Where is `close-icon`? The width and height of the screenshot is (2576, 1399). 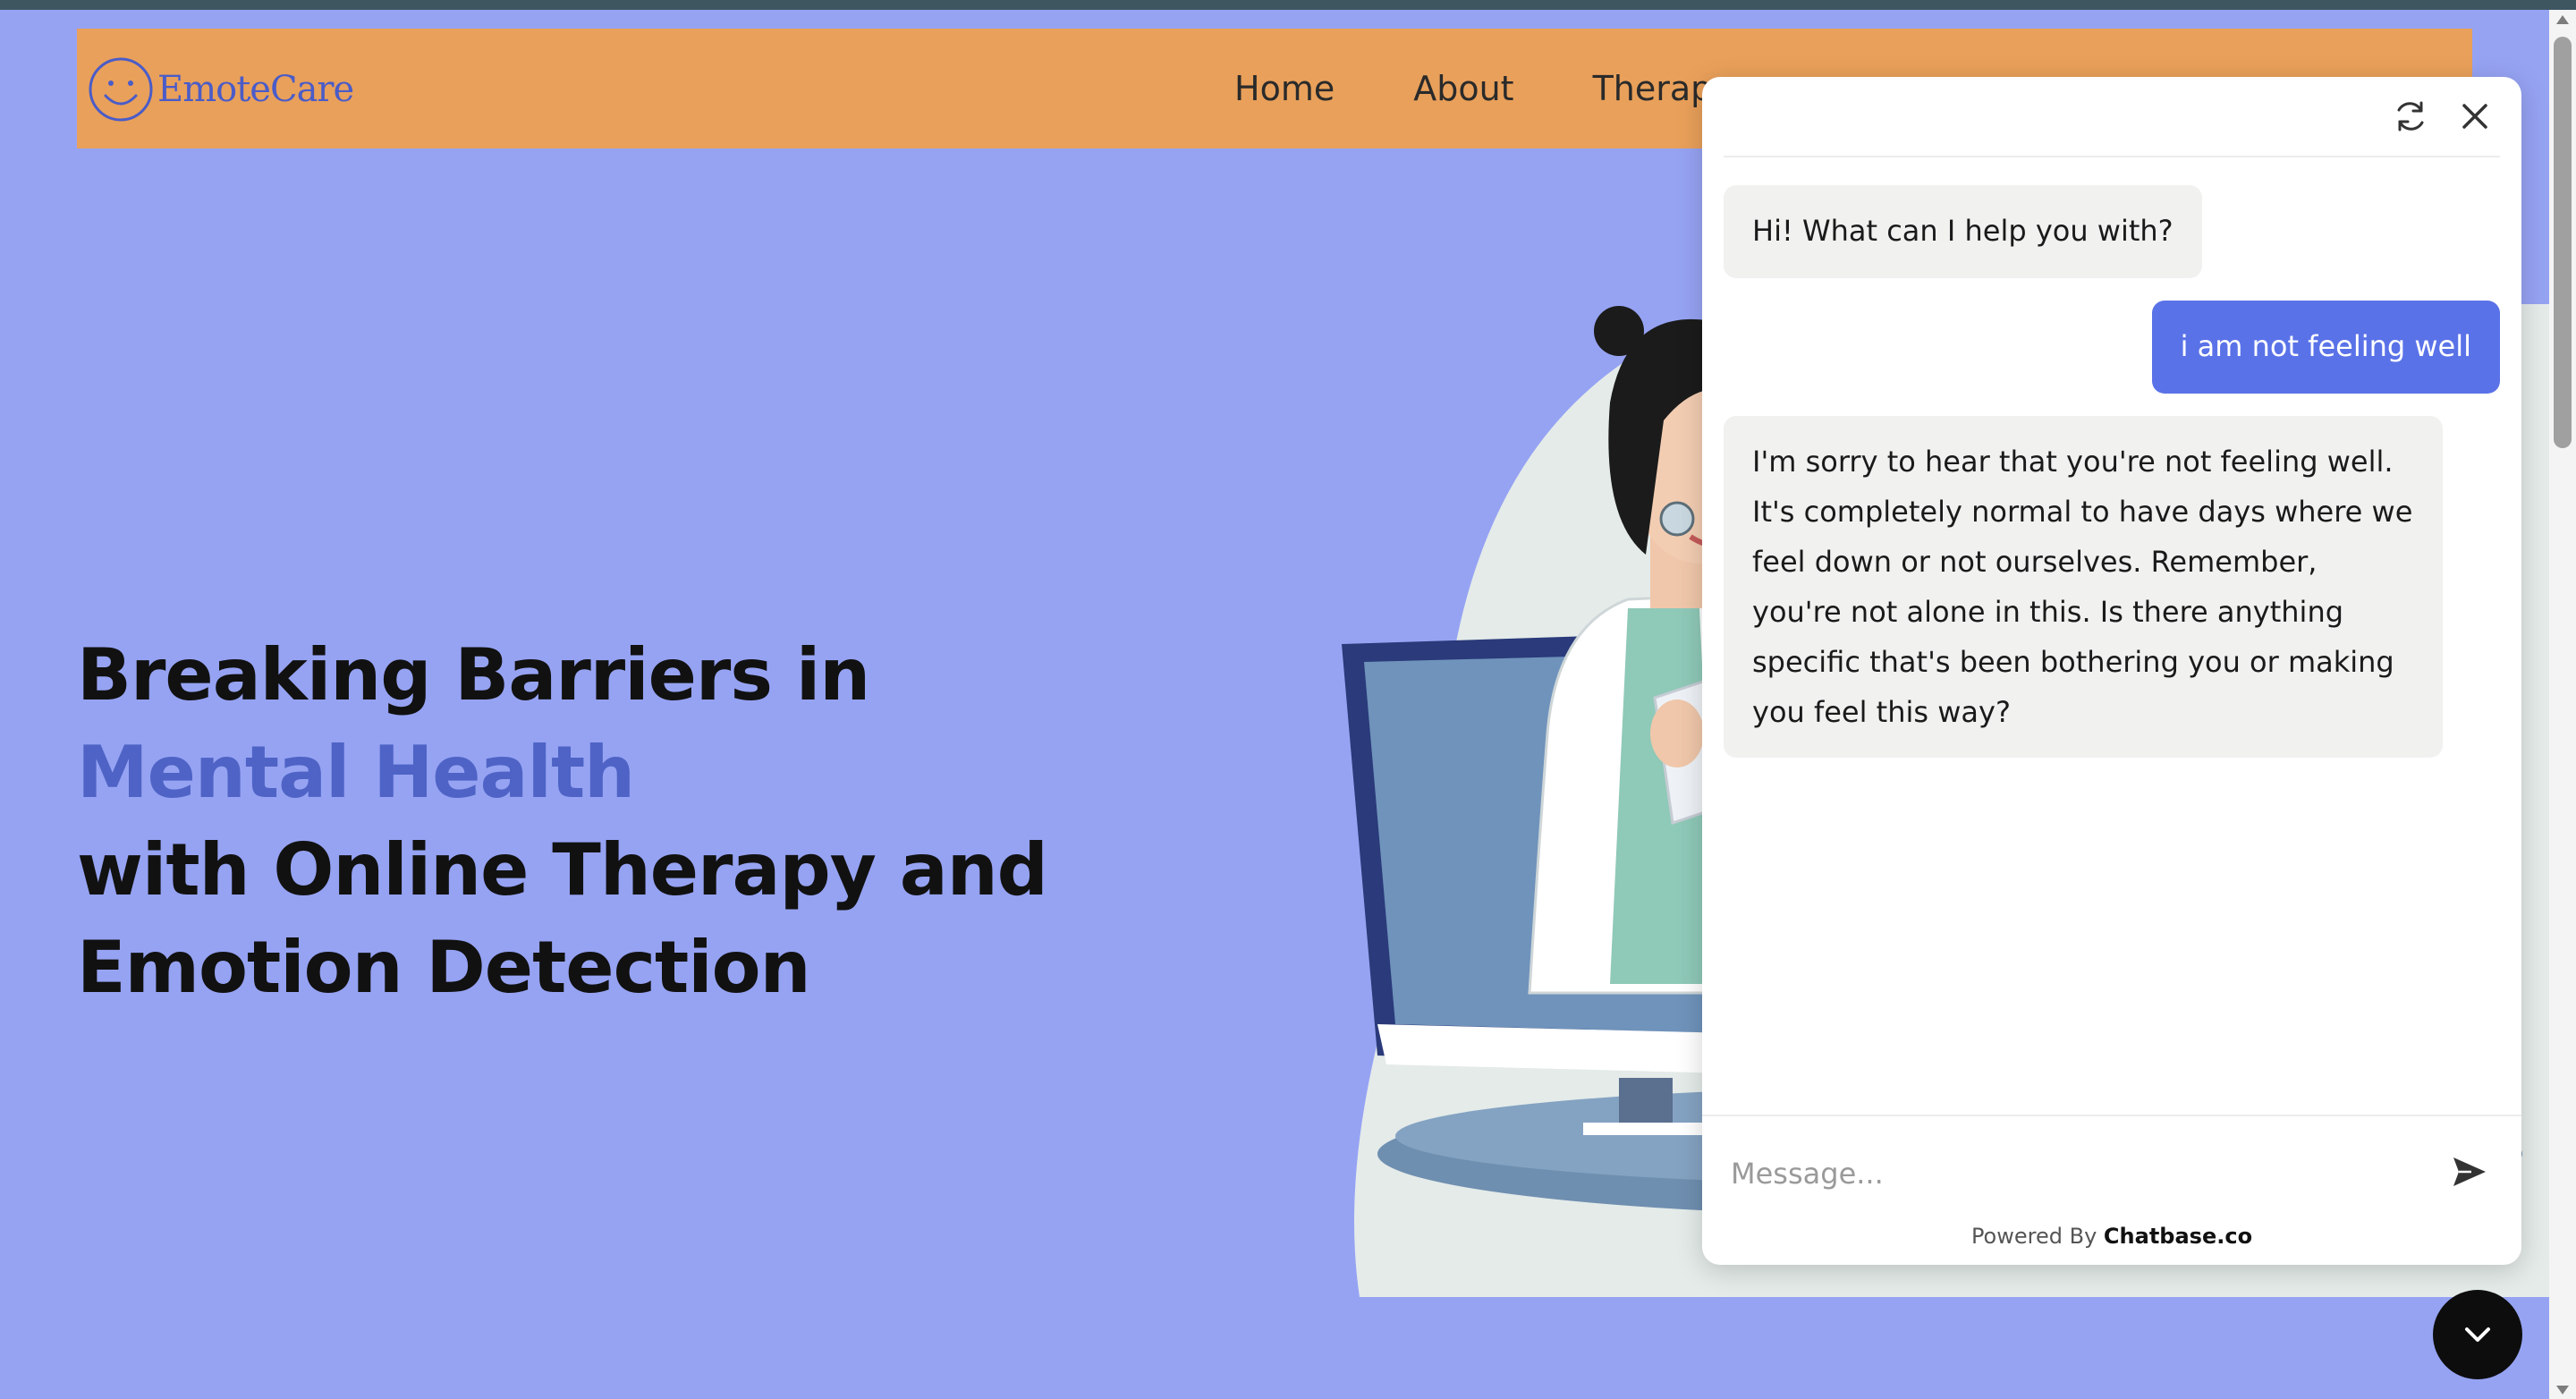
close-icon is located at coordinates (2474, 117).